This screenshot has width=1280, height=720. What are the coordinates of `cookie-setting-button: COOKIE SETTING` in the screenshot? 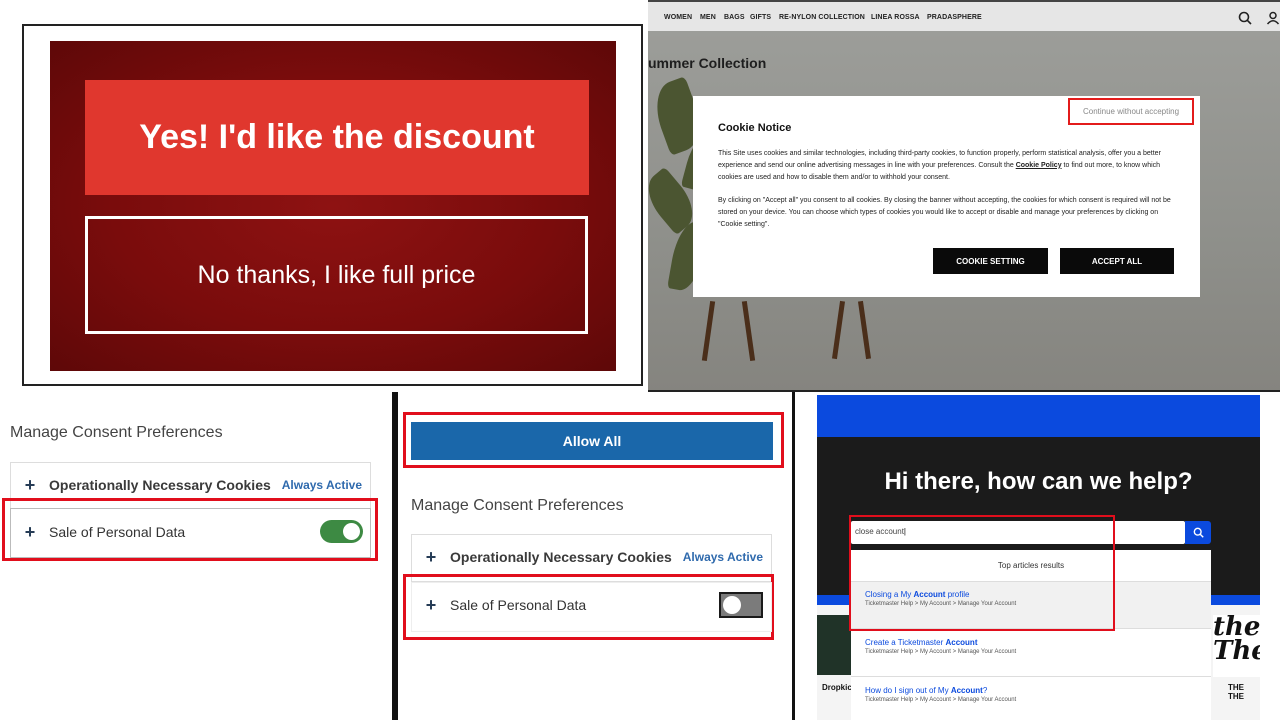 It's located at (990, 261).